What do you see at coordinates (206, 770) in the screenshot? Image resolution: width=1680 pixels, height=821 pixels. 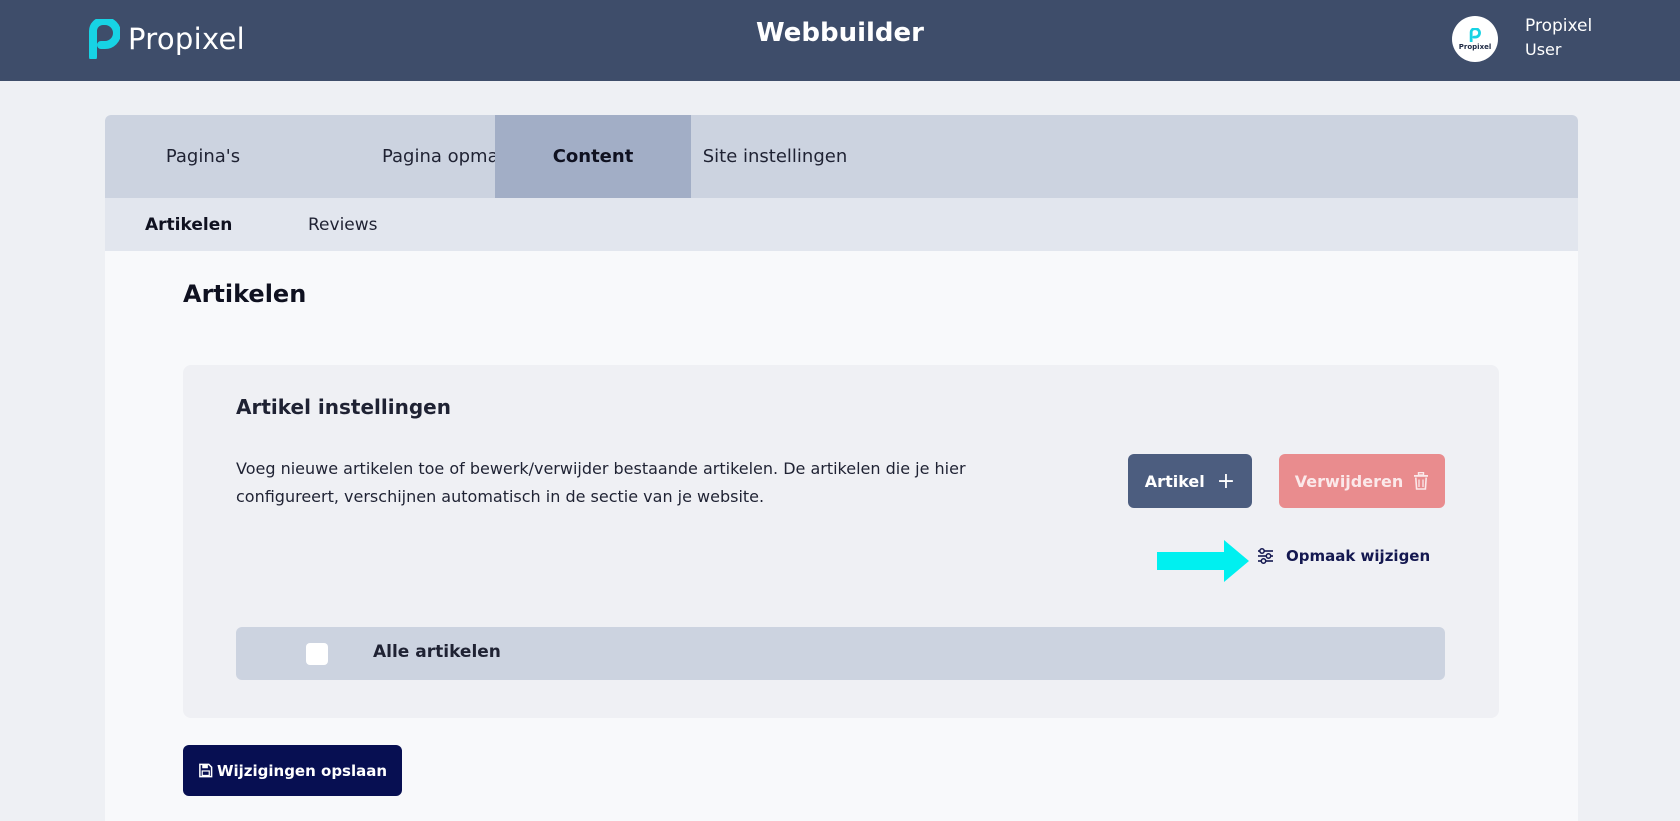 I see `save-icon` at bounding box center [206, 770].